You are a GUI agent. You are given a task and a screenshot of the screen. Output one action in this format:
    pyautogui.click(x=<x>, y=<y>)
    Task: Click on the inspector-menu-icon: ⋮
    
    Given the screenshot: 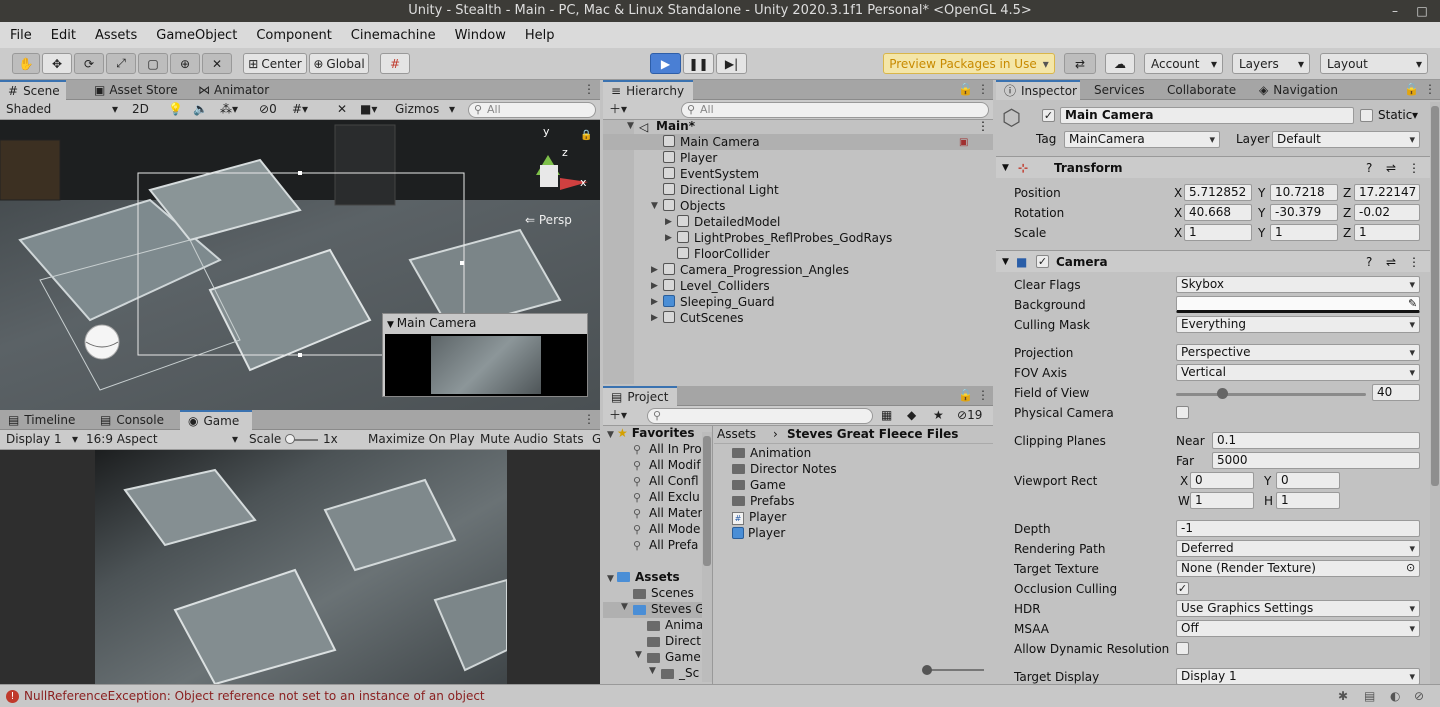 What is the action you would take?
    pyautogui.click(x=1430, y=89)
    